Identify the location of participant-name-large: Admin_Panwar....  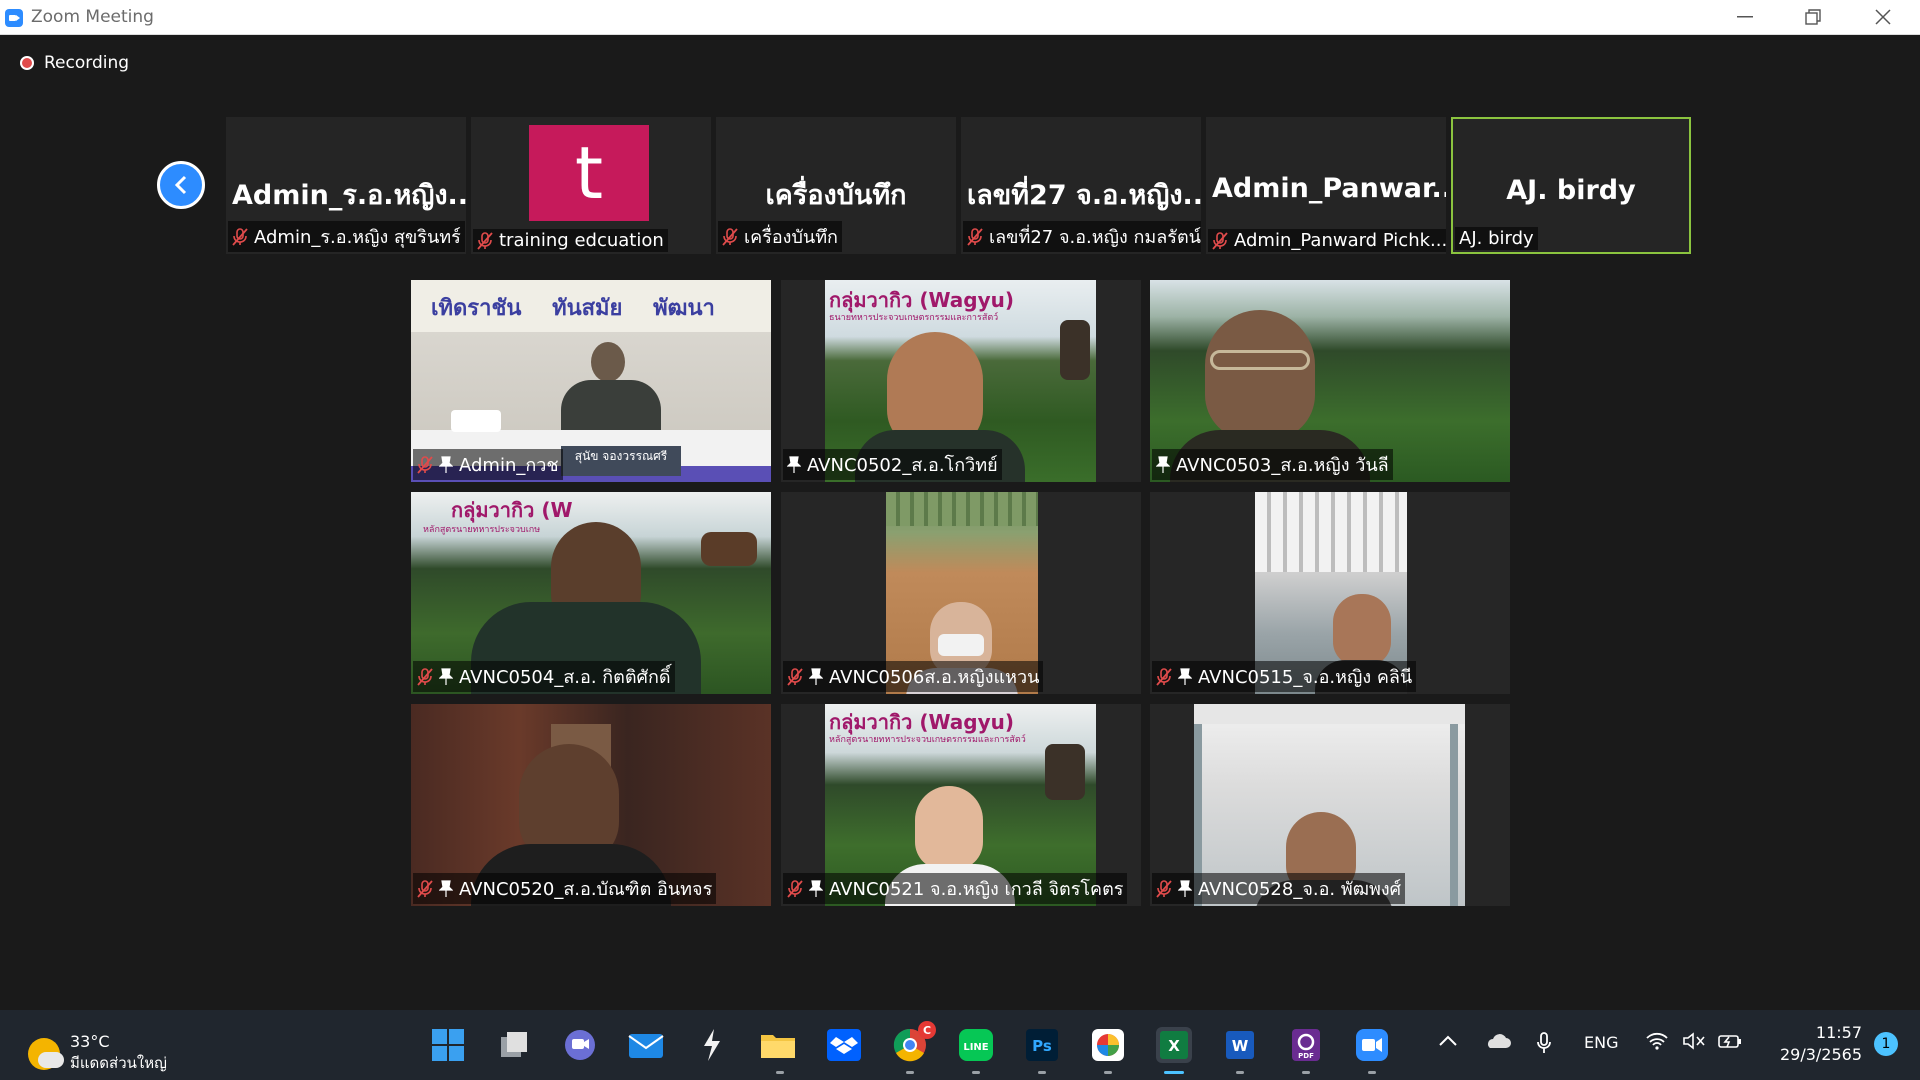
(1329, 188).